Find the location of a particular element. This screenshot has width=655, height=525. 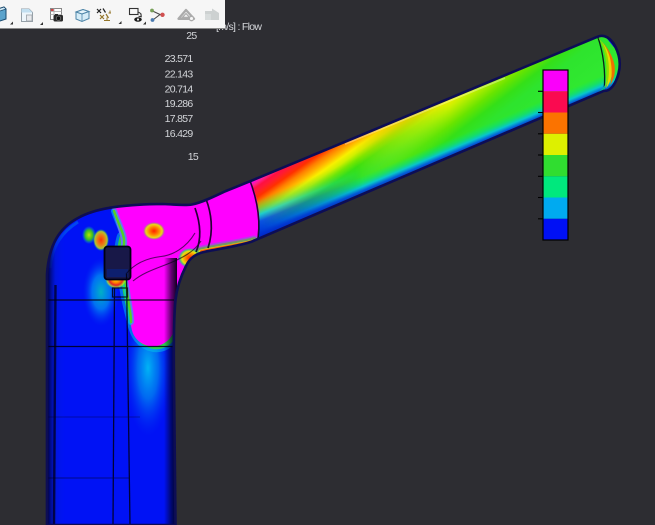

svg-text: 17.857 is located at coordinates (179, 119).